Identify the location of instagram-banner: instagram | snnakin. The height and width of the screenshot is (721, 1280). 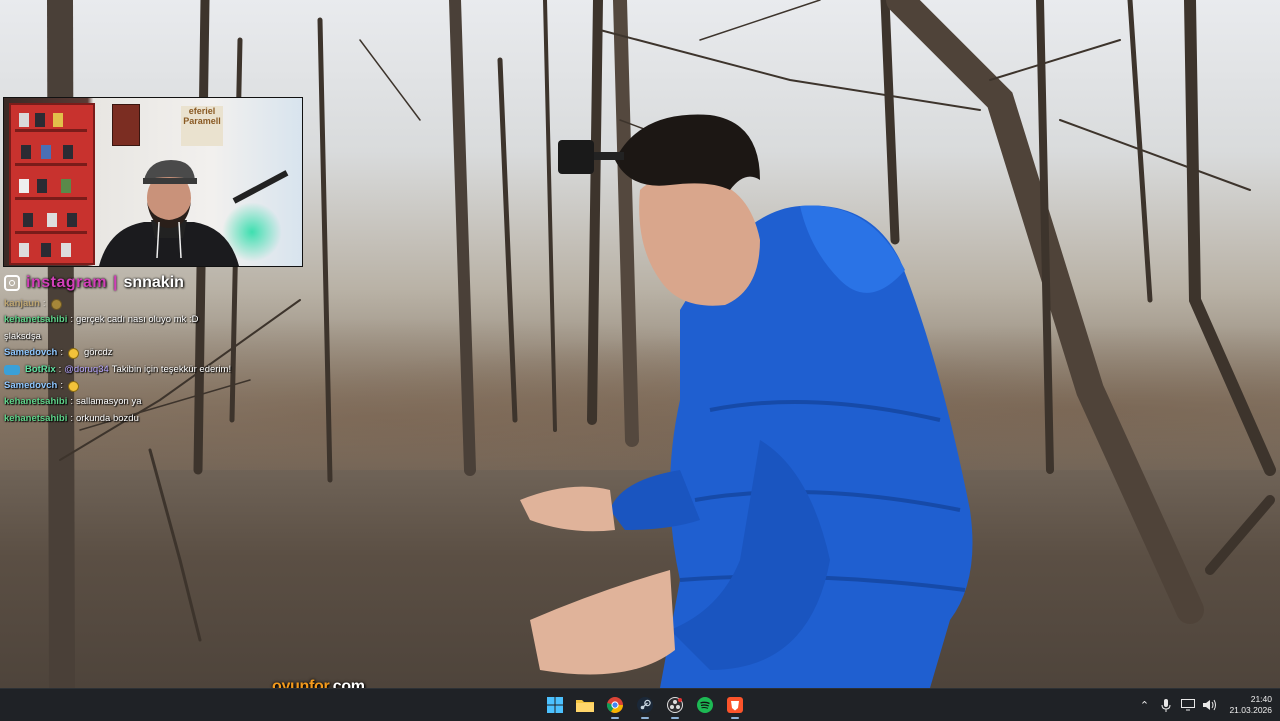
(94, 283).